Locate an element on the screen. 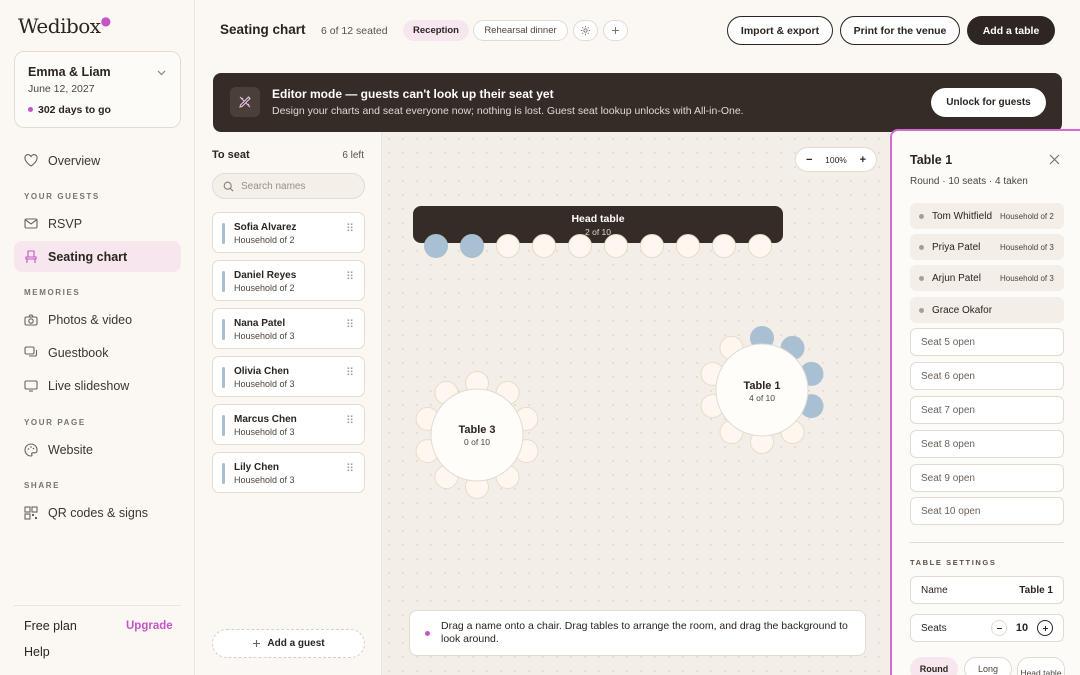 This screenshot has width=1080, height=675. minus-icon is located at coordinates (999, 628).